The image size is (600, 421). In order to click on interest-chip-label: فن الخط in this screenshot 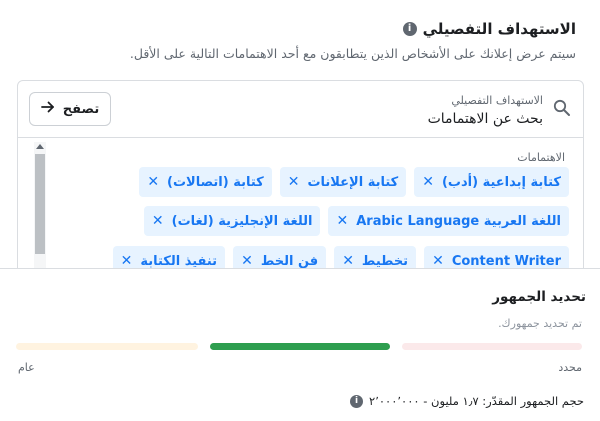, I will do `click(289, 261)`.